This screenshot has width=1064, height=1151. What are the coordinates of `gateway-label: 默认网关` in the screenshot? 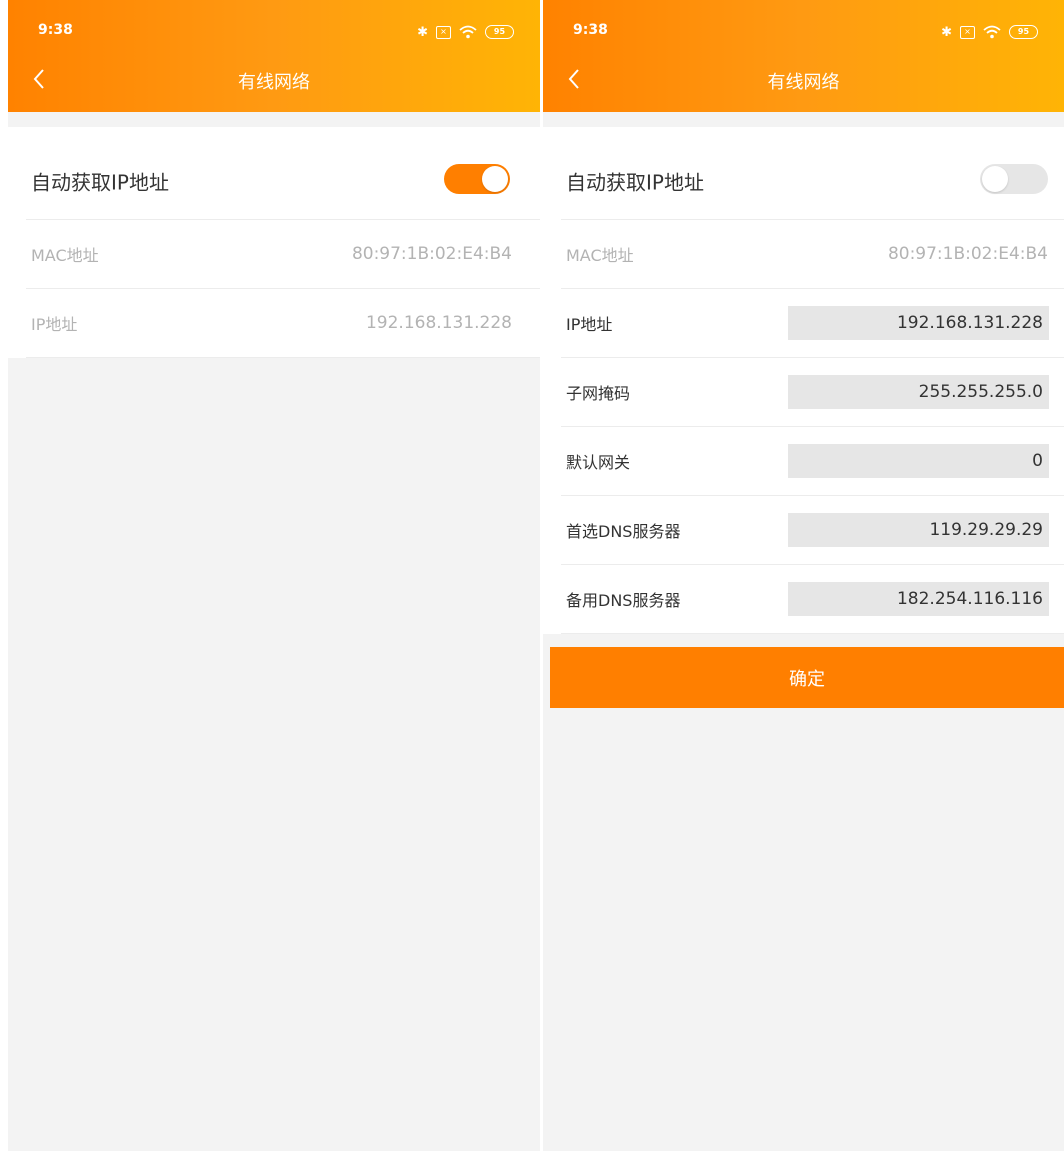 It's located at (598, 462).